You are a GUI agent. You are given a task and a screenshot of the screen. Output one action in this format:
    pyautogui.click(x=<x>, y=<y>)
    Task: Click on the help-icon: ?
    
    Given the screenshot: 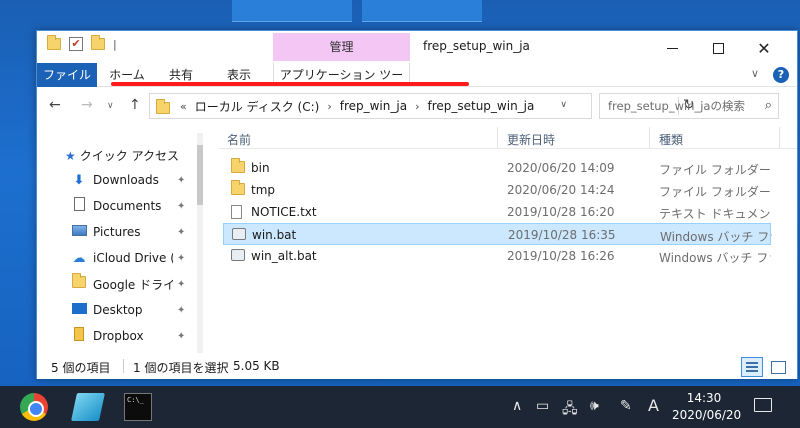 What is the action you would take?
    pyautogui.click(x=781, y=75)
    